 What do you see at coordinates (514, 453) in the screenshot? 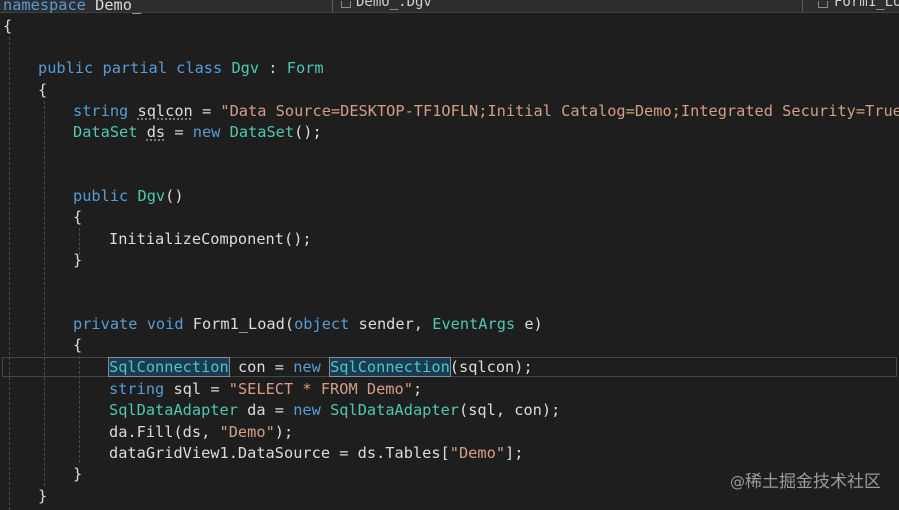
I see `punctuation: ];` at bounding box center [514, 453].